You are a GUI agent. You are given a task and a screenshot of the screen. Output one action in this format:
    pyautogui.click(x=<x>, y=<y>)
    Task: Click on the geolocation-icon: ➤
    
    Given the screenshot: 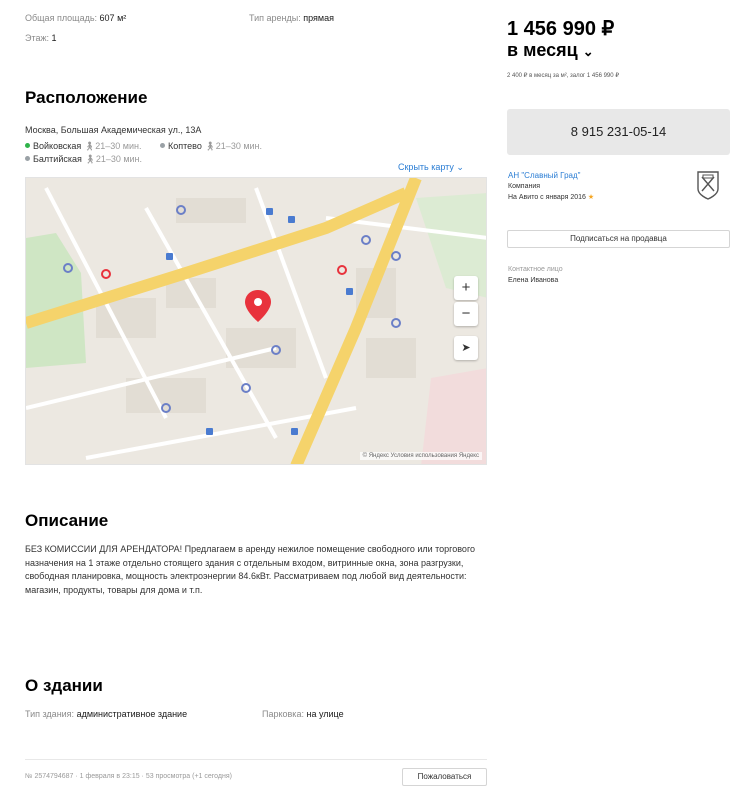 What is the action you would take?
    pyautogui.click(x=466, y=348)
    